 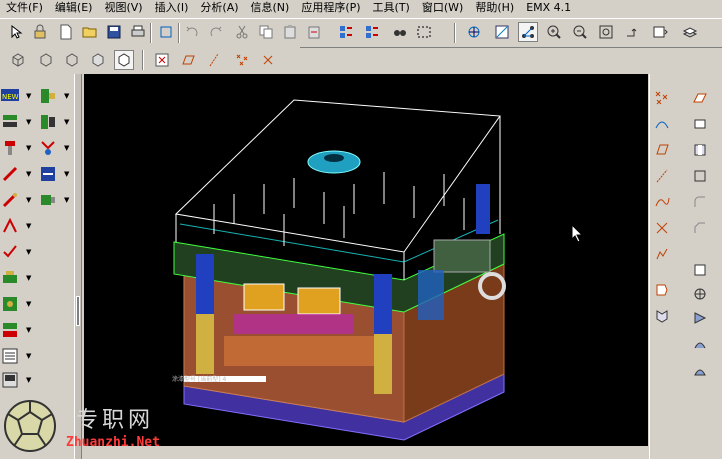 What do you see at coordinates (216, 32) in the screenshot?
I see `redo-icon` at bounding box center [216, 32].